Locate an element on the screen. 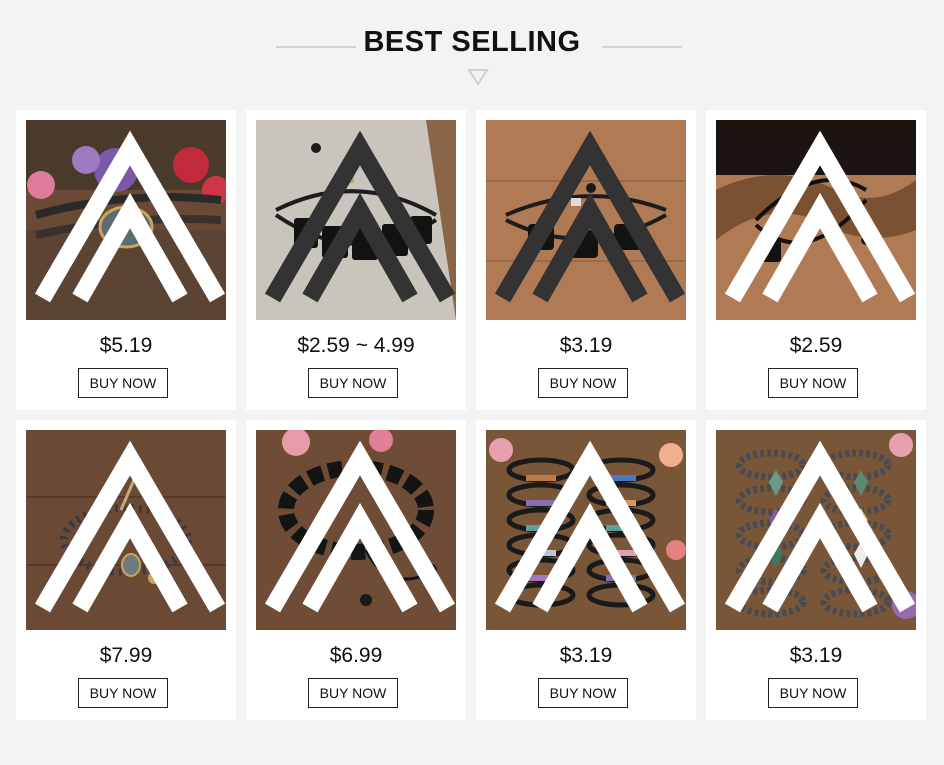  header-divider-right is located at coordinates (642, 47).